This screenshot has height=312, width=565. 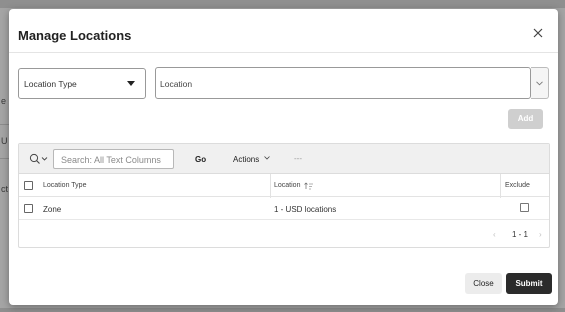 I want to click on location-type-select-value: Location Type, so click(x=50, y=84).